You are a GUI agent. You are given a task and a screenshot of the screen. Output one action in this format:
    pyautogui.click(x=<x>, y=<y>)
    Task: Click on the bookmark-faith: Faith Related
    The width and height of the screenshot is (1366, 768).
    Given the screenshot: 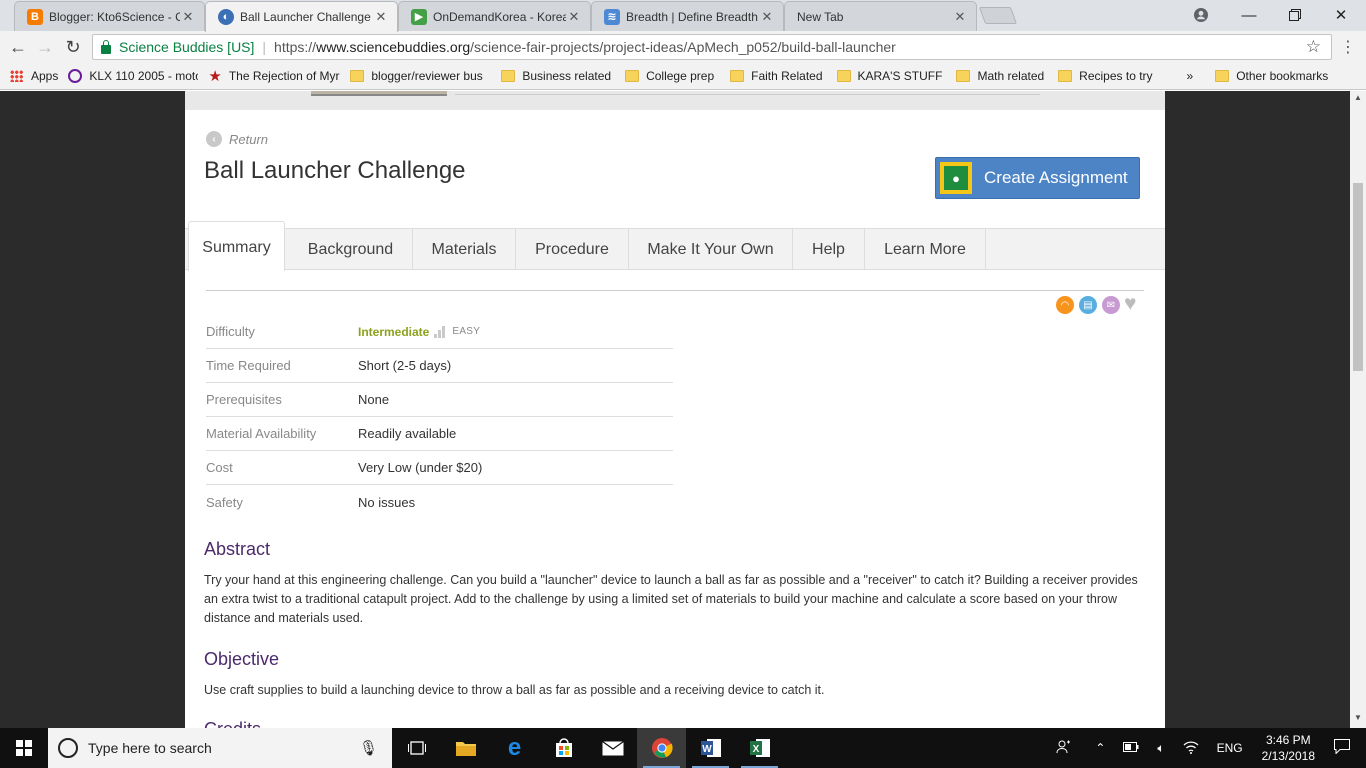 What is the action you would take?
    pyautogui.click(x=776, y=76)
    